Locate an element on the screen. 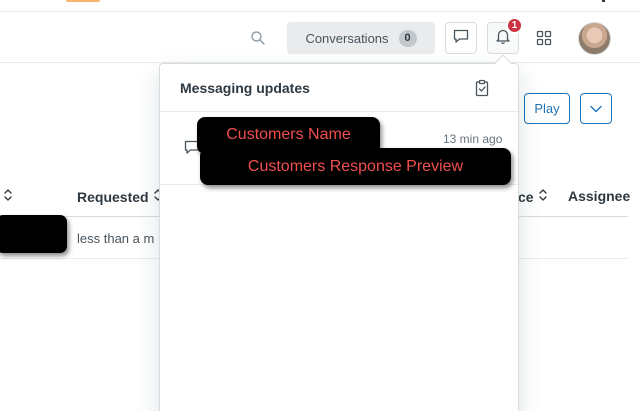 This screenshot has width=640, height=411. chevron-down-icon is located at coordinates (596, 109).